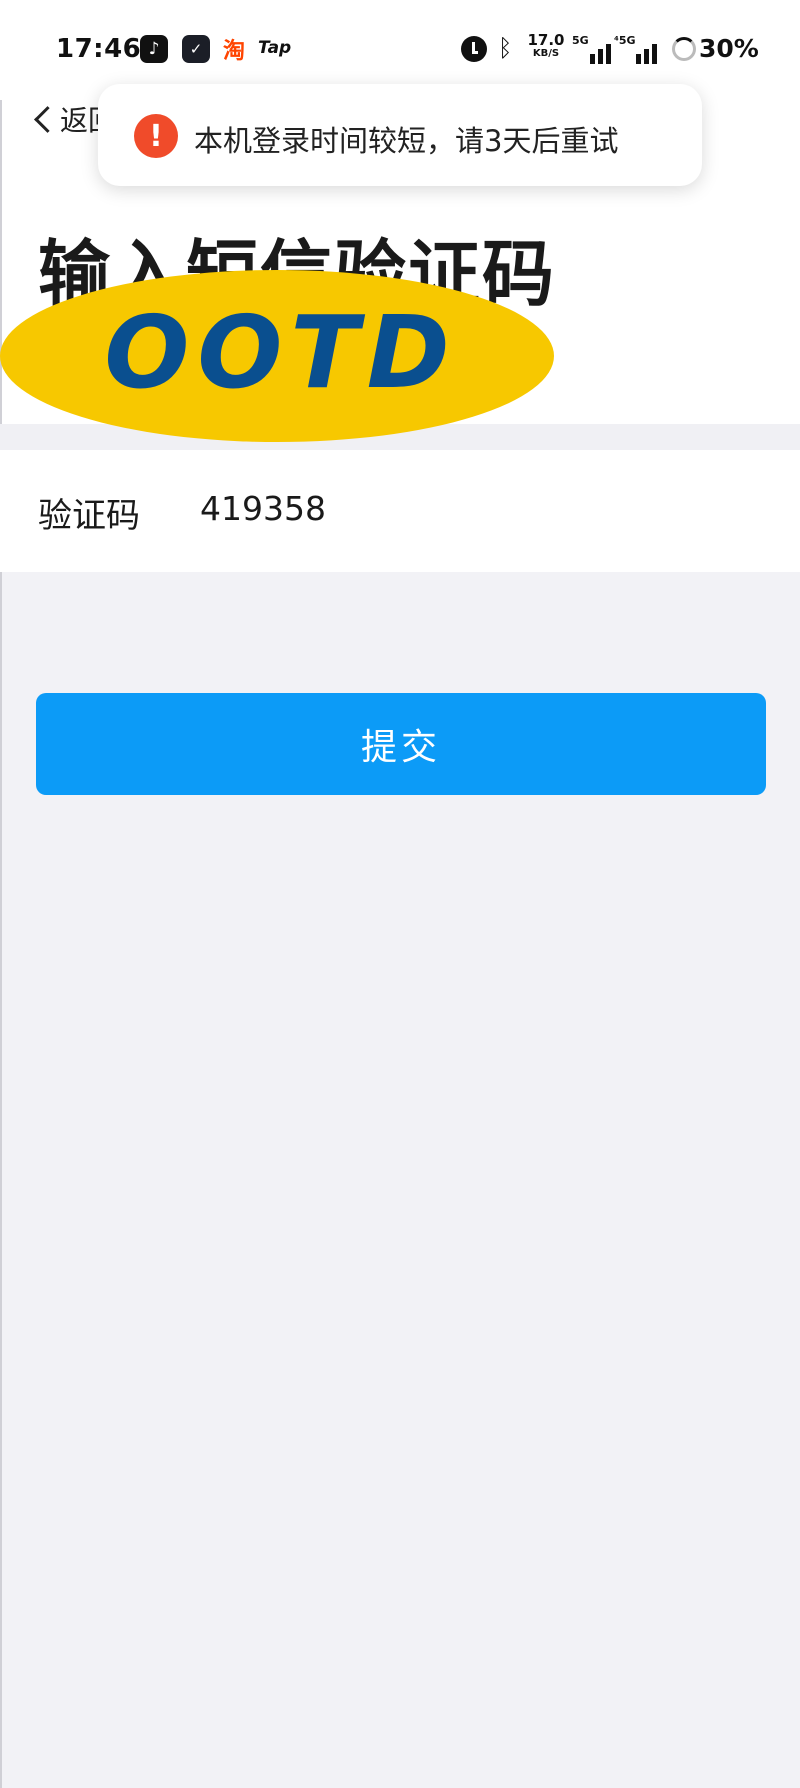 Image resolution: width=800 pixels, height=1788 pixels. I want to click on error-toast: ! 本机登录时间较短，请3天后重试, so click(400, 135).